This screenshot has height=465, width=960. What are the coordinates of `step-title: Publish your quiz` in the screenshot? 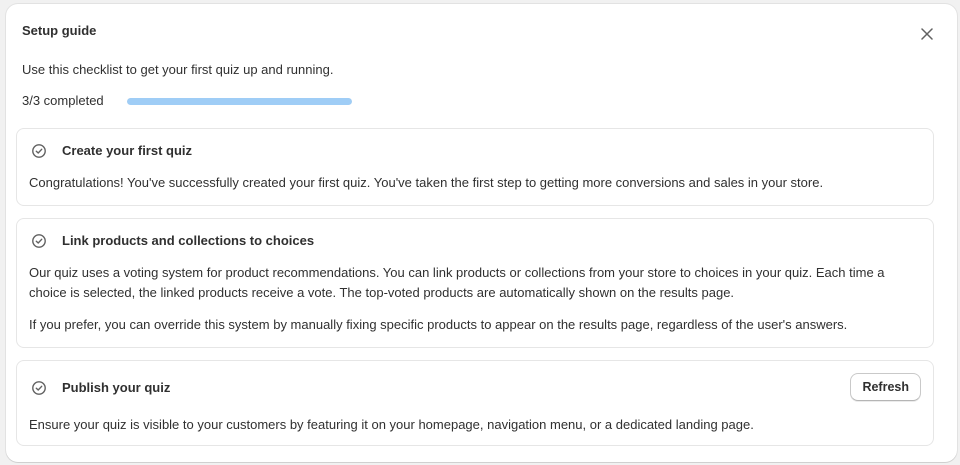 It's located at (116, 387).